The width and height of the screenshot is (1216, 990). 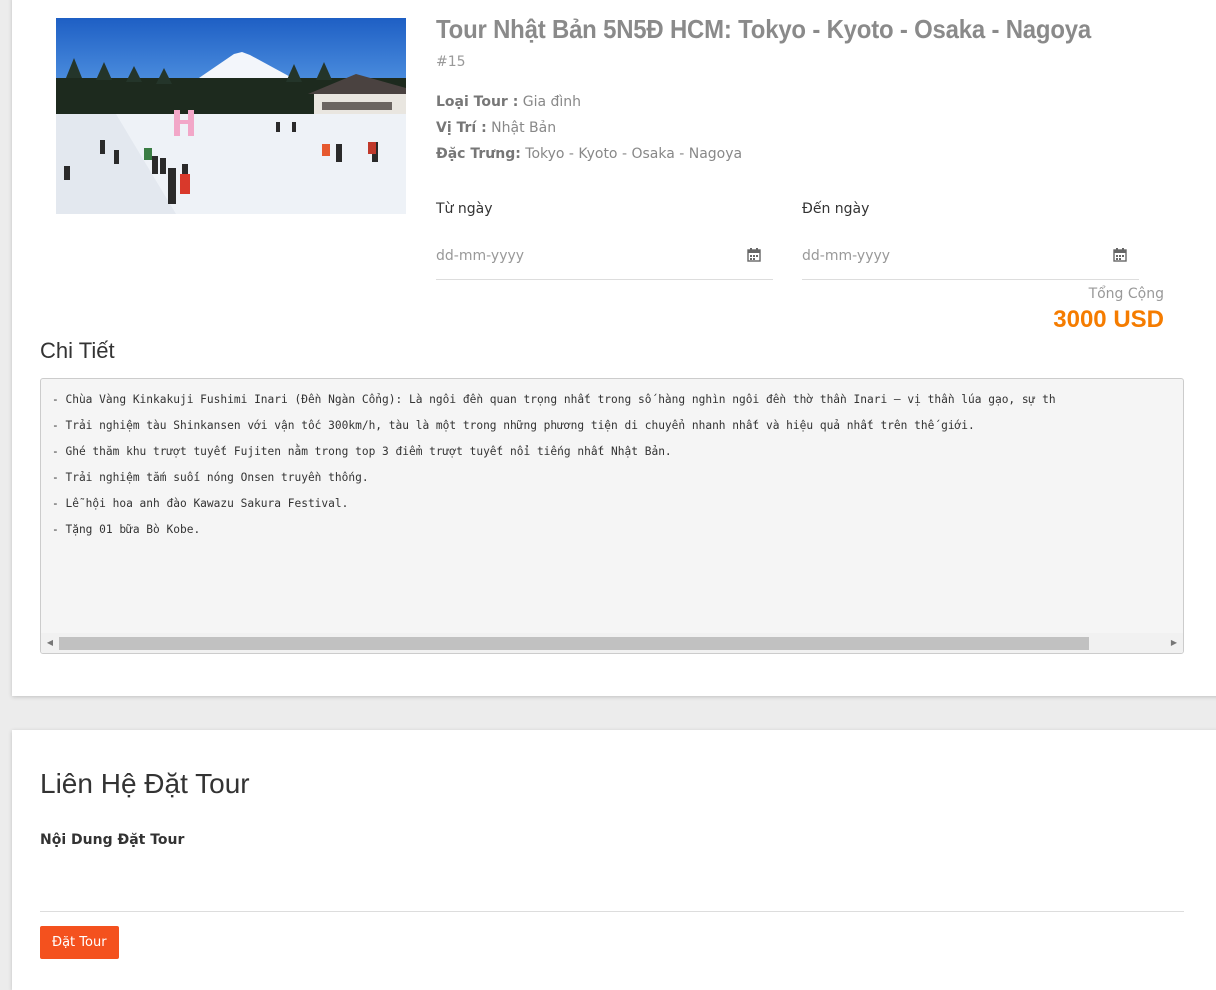 I want to click on tour-location-label: Vị Trí :, so click(x=461, y=128).